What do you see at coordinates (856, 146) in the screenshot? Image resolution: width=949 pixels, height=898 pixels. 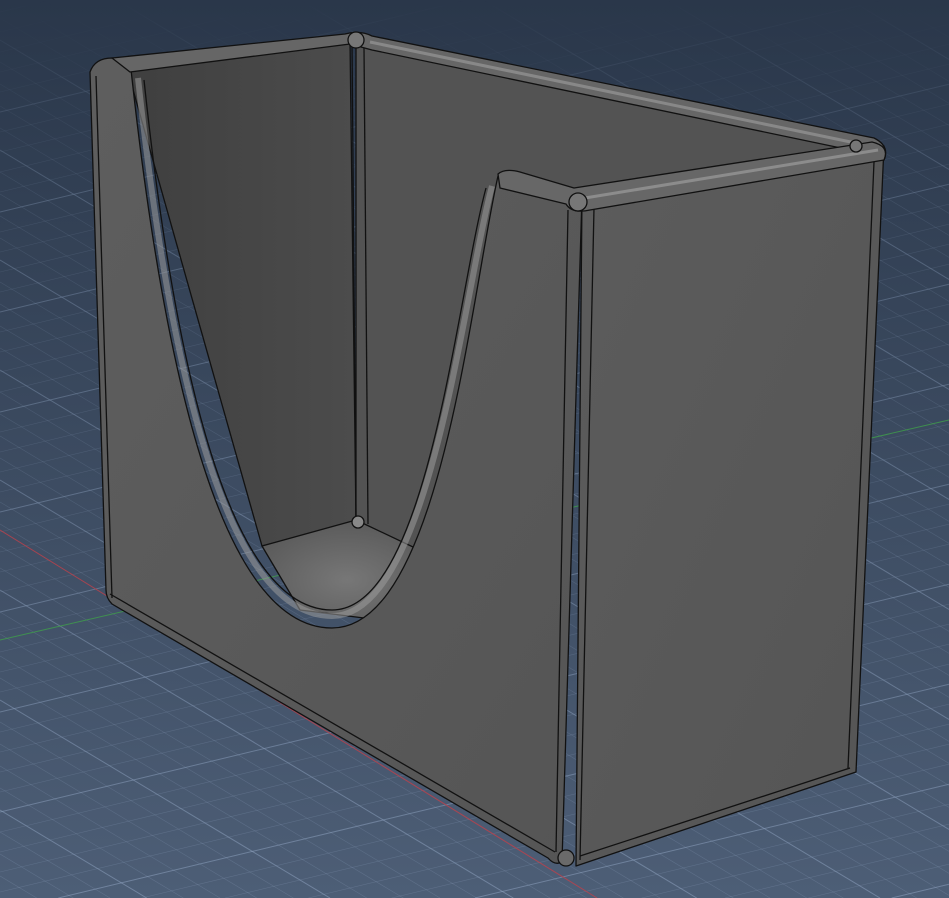 I see `corner-fillet-right` at bounding box center [856, 146].